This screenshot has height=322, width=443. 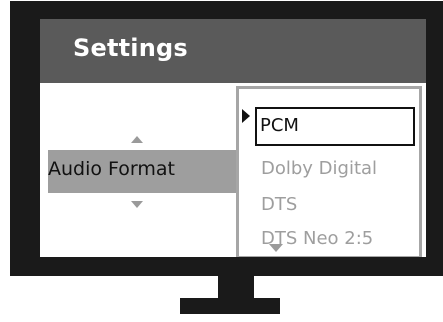 I want to click on tv-stand-base, so click(x=230, y=306).